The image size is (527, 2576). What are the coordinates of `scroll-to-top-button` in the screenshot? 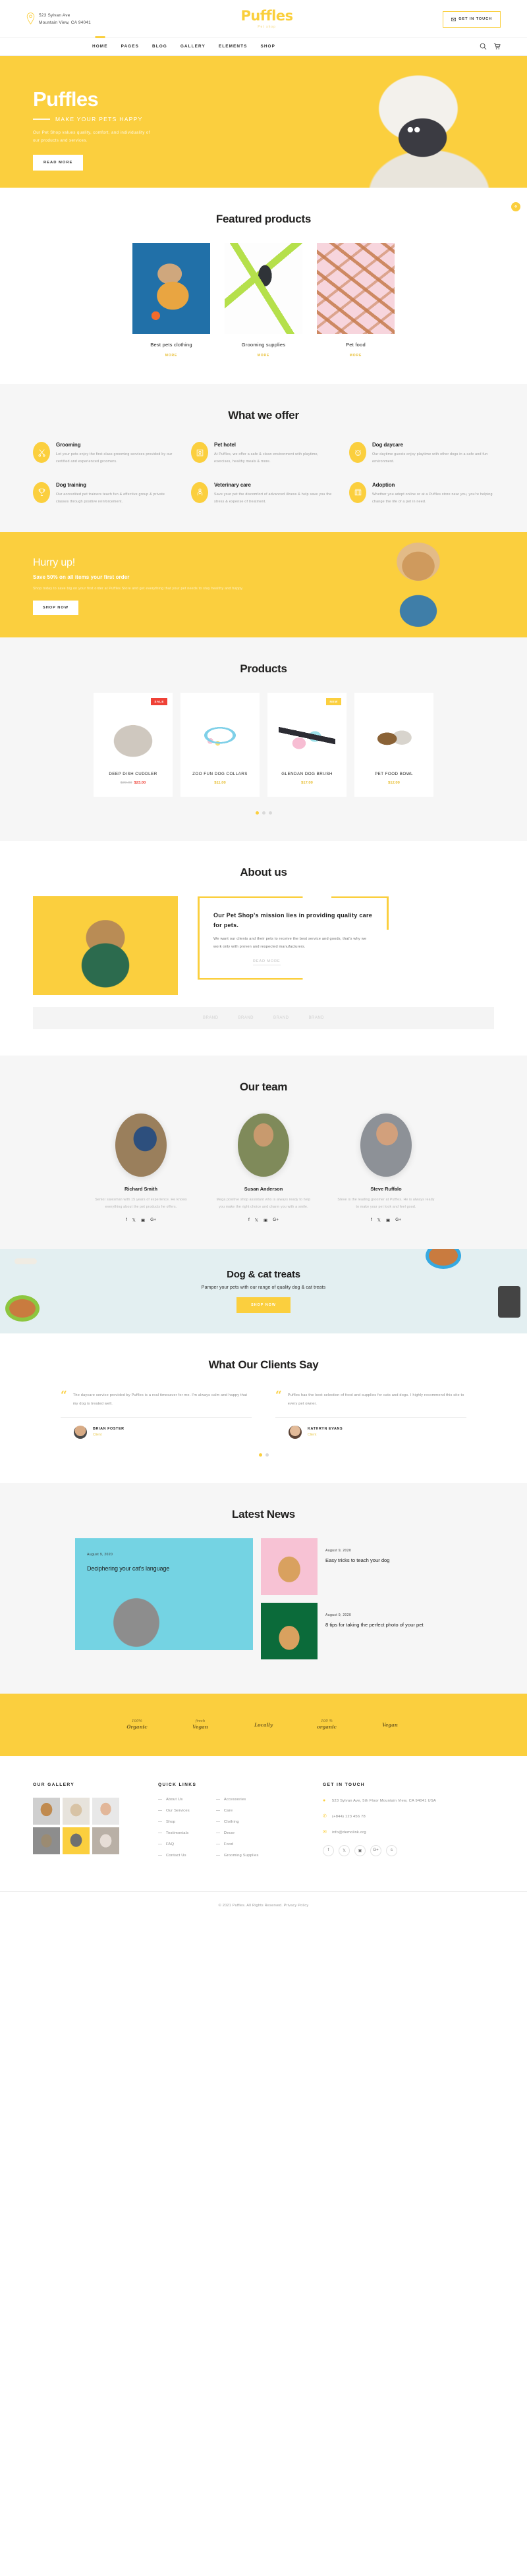 It's located at (515, 206).